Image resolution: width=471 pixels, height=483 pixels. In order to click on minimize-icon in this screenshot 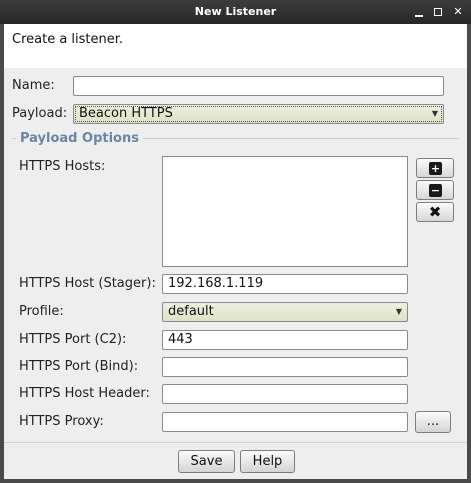, I will do `click(419, 12)`.